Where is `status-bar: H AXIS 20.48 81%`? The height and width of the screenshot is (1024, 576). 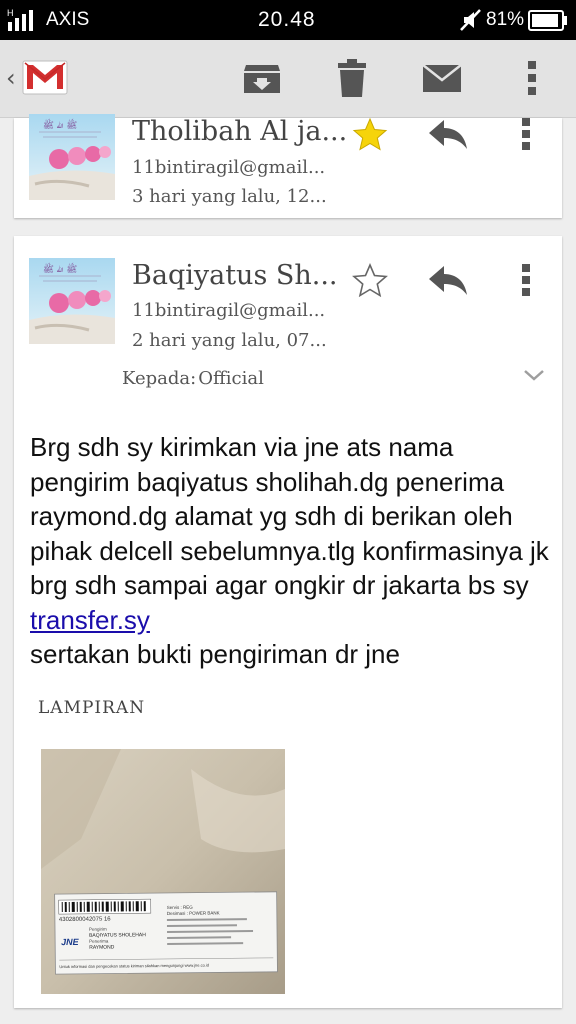 status-bar: H AXIS 20.48 81% is located at coordinates (288, 20).